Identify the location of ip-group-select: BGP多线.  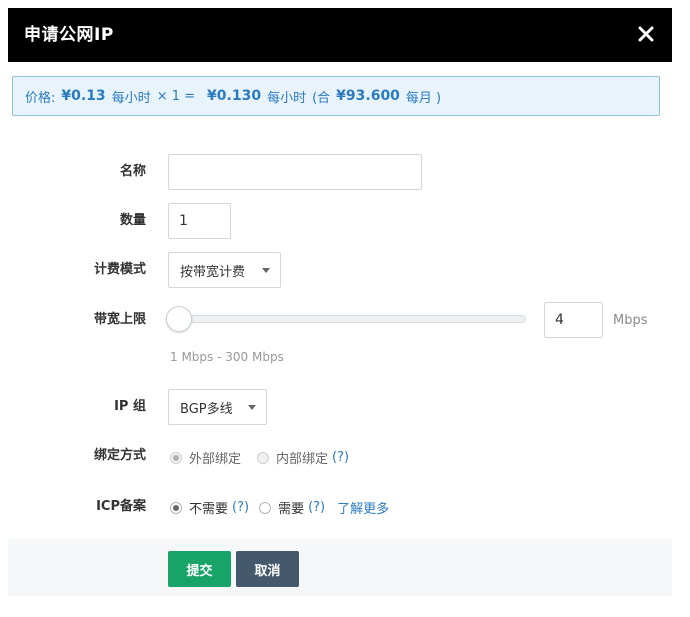
(217, 407).